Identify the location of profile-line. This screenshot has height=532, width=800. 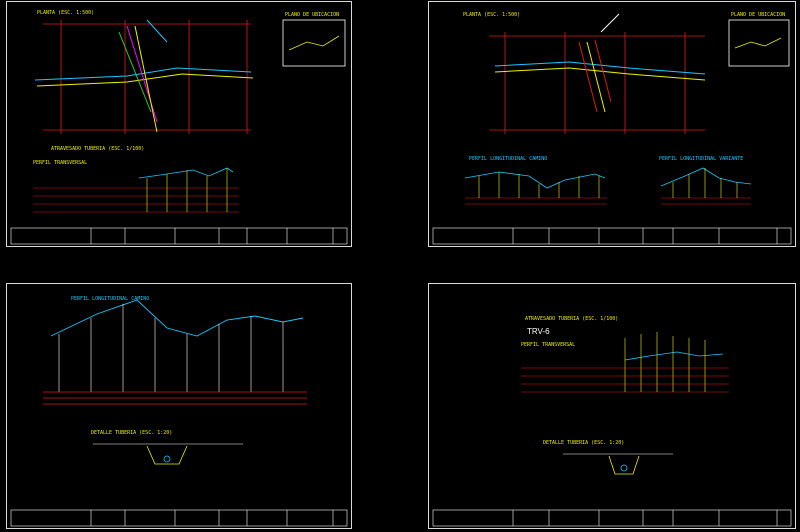
(177, 318).